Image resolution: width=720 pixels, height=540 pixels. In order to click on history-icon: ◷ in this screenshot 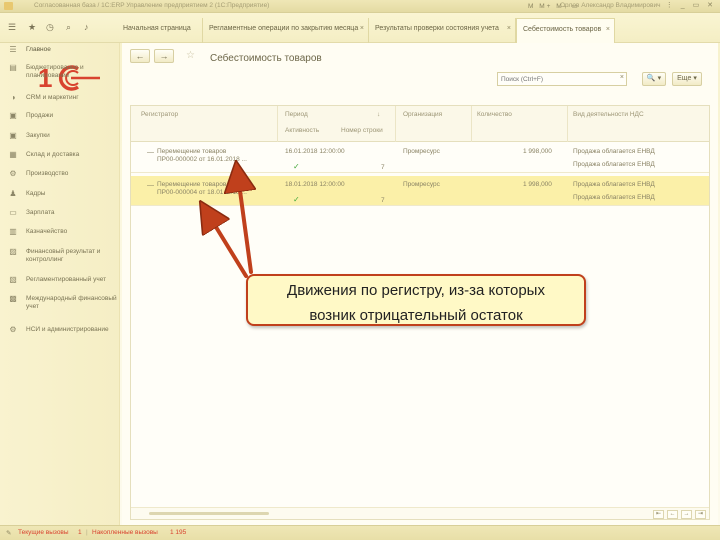, I will do `click(50, 27)`.